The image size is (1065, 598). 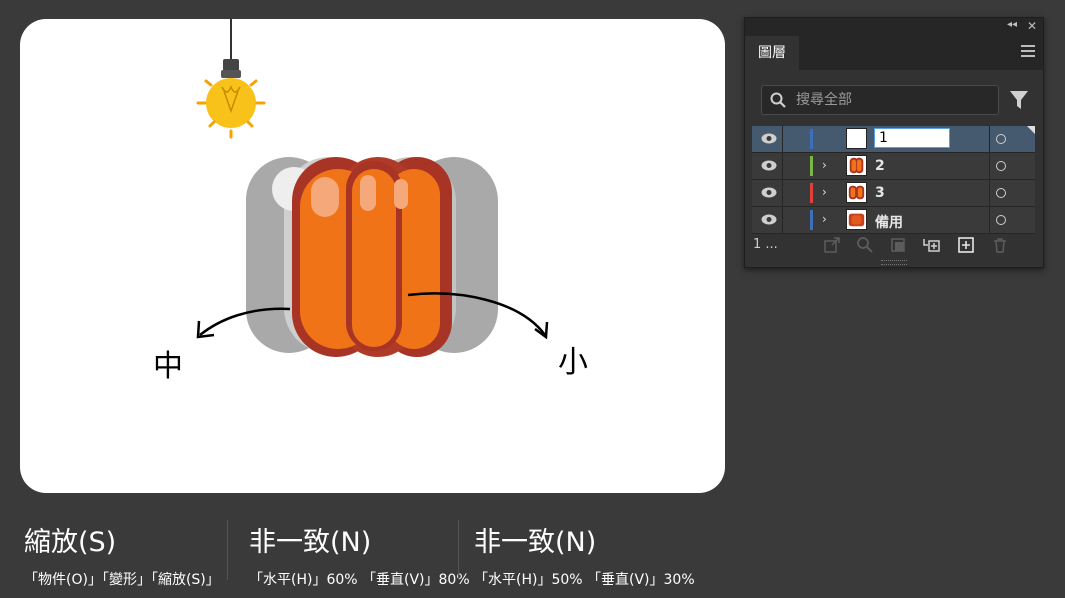 I want to click on caption-non-uniform-2: 非一致(N) 「水平(H)」50% 「垂直(V)」30%, so click(x=584, y=554).